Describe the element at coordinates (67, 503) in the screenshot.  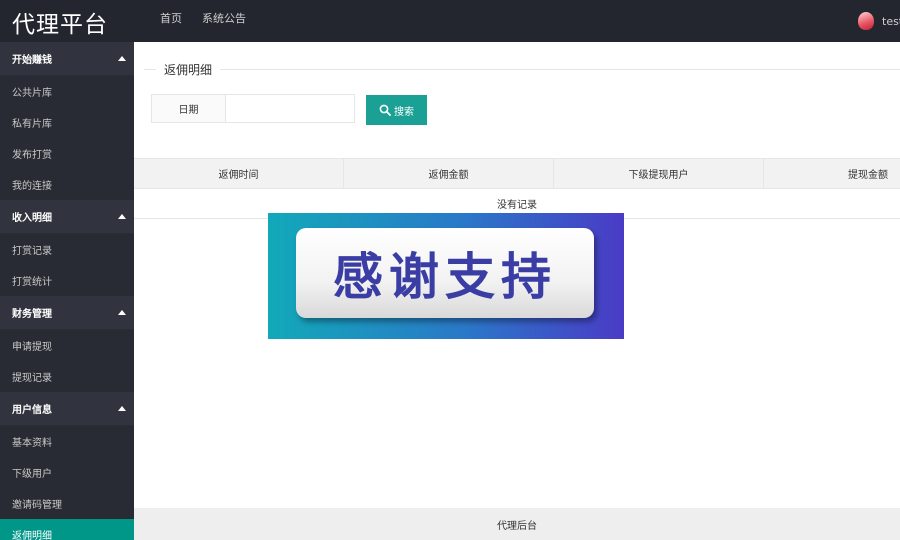
I see `sidebar-item-invite-codes: 邀请码管理` at that location.